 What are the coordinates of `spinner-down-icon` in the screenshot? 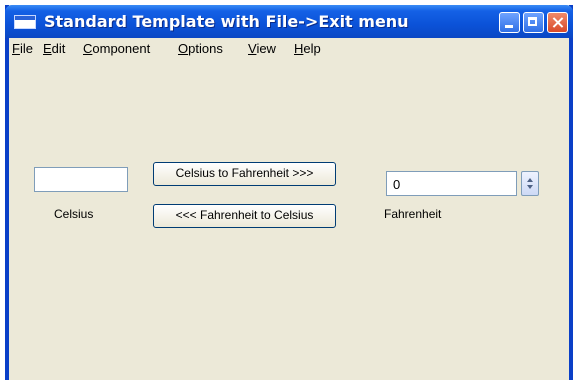 It's located at (530, 187).